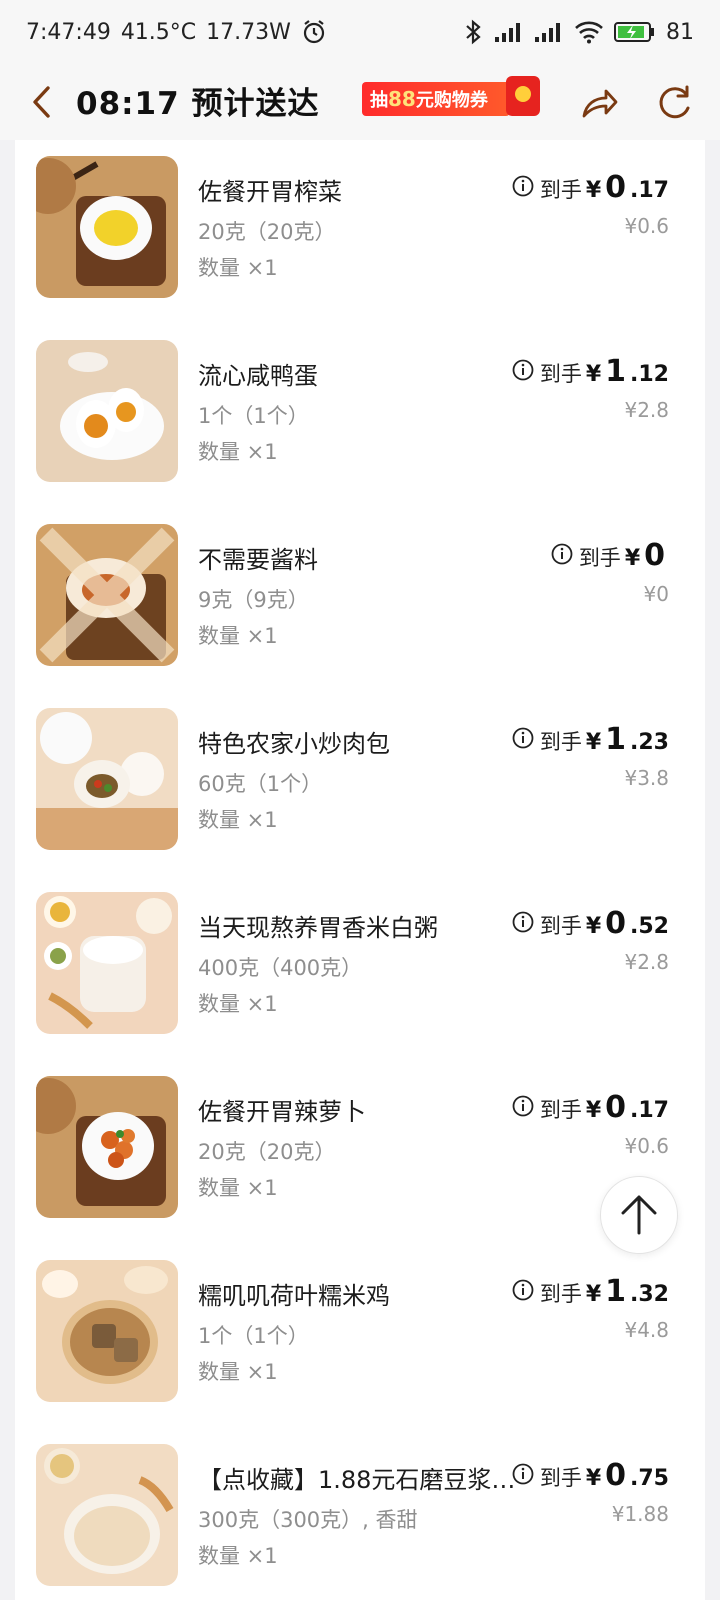 This screenshot has width=720, height=1600. I want to click on product-name: 特色农家小炒肉包, so click(294, 744).